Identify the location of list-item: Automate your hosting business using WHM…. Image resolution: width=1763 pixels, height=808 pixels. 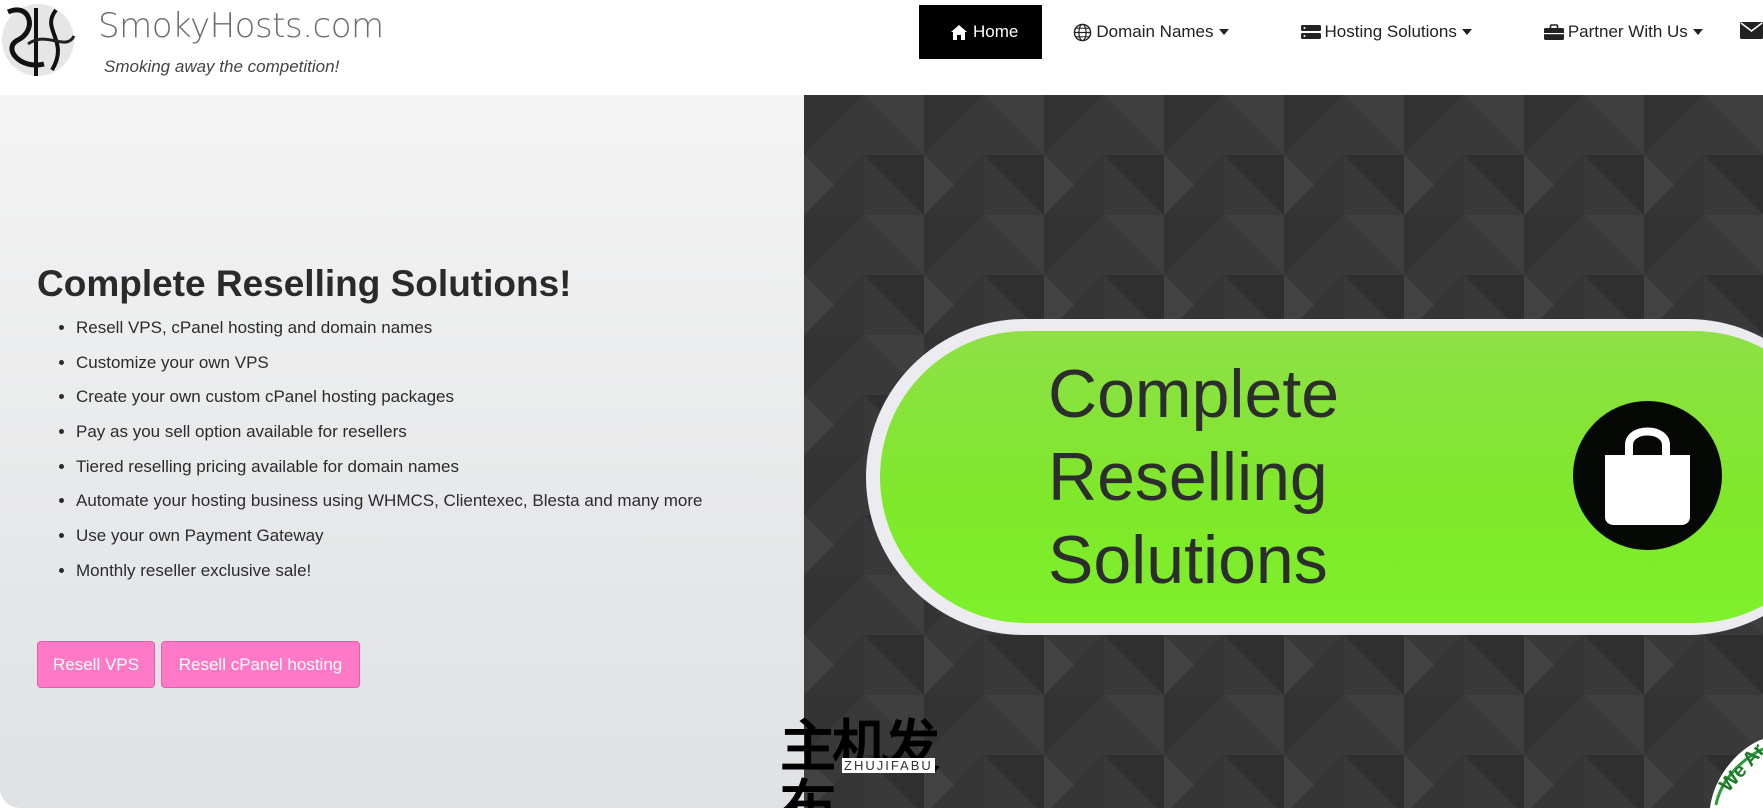
(389, 507).